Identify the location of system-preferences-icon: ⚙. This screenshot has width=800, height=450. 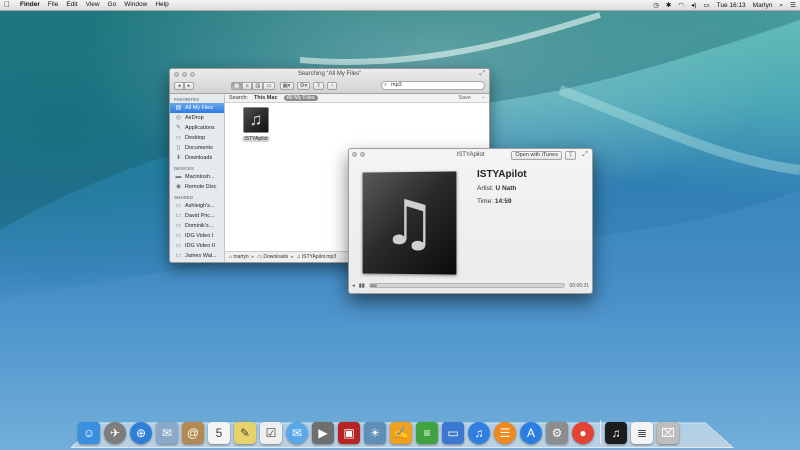
(557, 433).